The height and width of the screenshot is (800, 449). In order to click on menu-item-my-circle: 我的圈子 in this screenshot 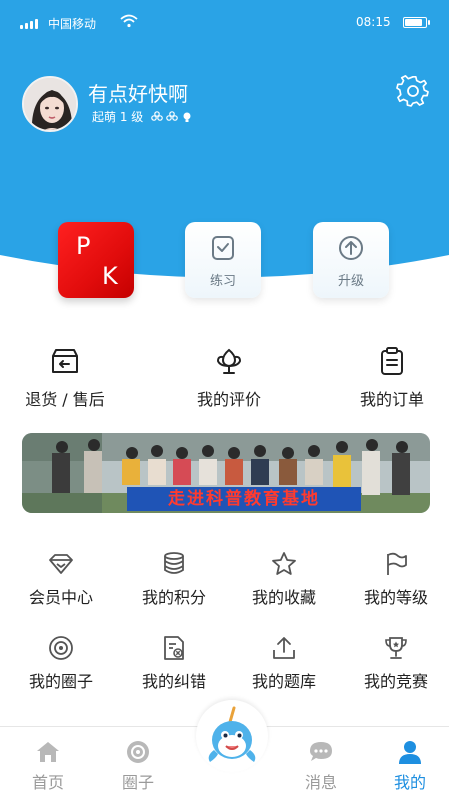, I will do `click(61, 663)`.